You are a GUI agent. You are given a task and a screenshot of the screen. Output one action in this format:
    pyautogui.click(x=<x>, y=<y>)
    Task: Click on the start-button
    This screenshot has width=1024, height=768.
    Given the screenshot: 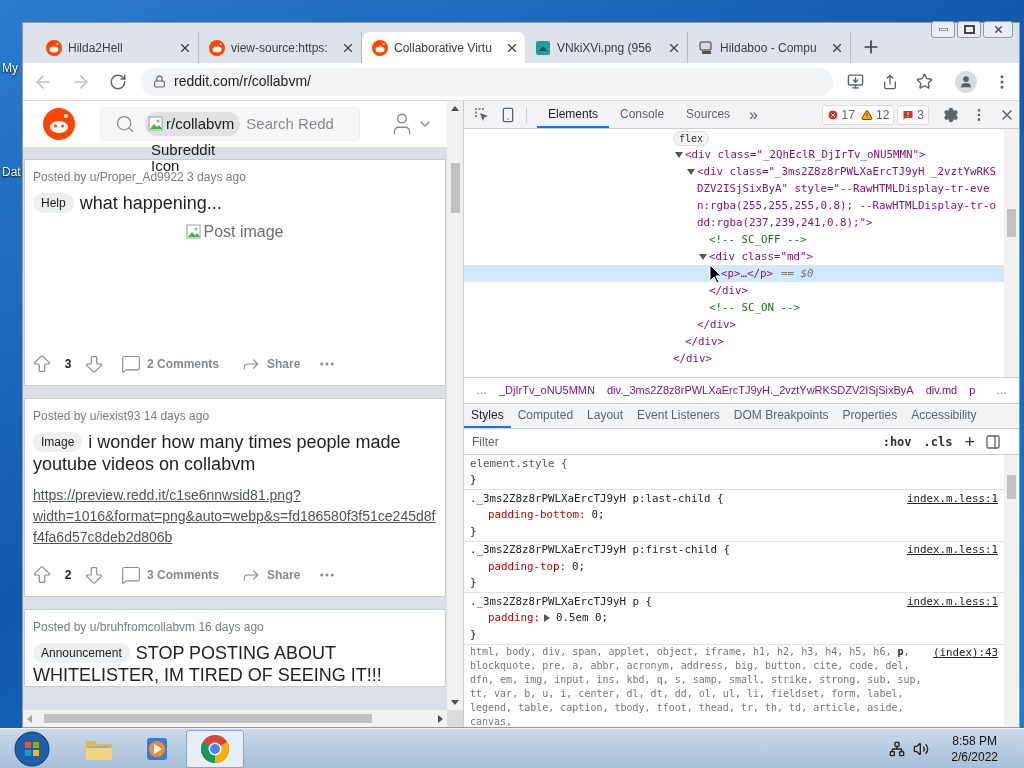 What is the action you would take?
    pyautogui.click(x=32, y=748)
    